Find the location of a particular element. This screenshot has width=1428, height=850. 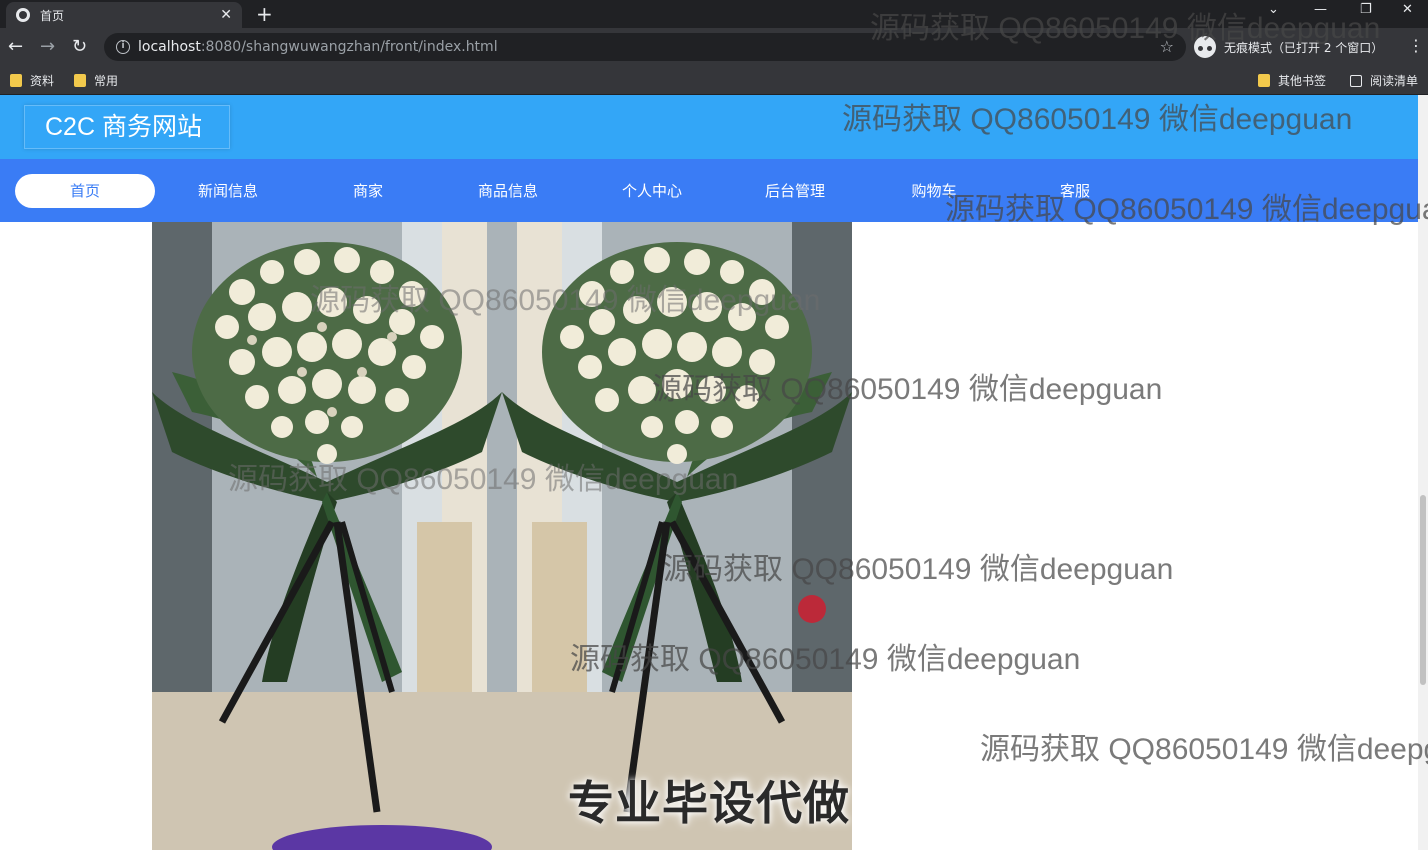

mouse-cursor-highlight is located at coordinates (812, 609).